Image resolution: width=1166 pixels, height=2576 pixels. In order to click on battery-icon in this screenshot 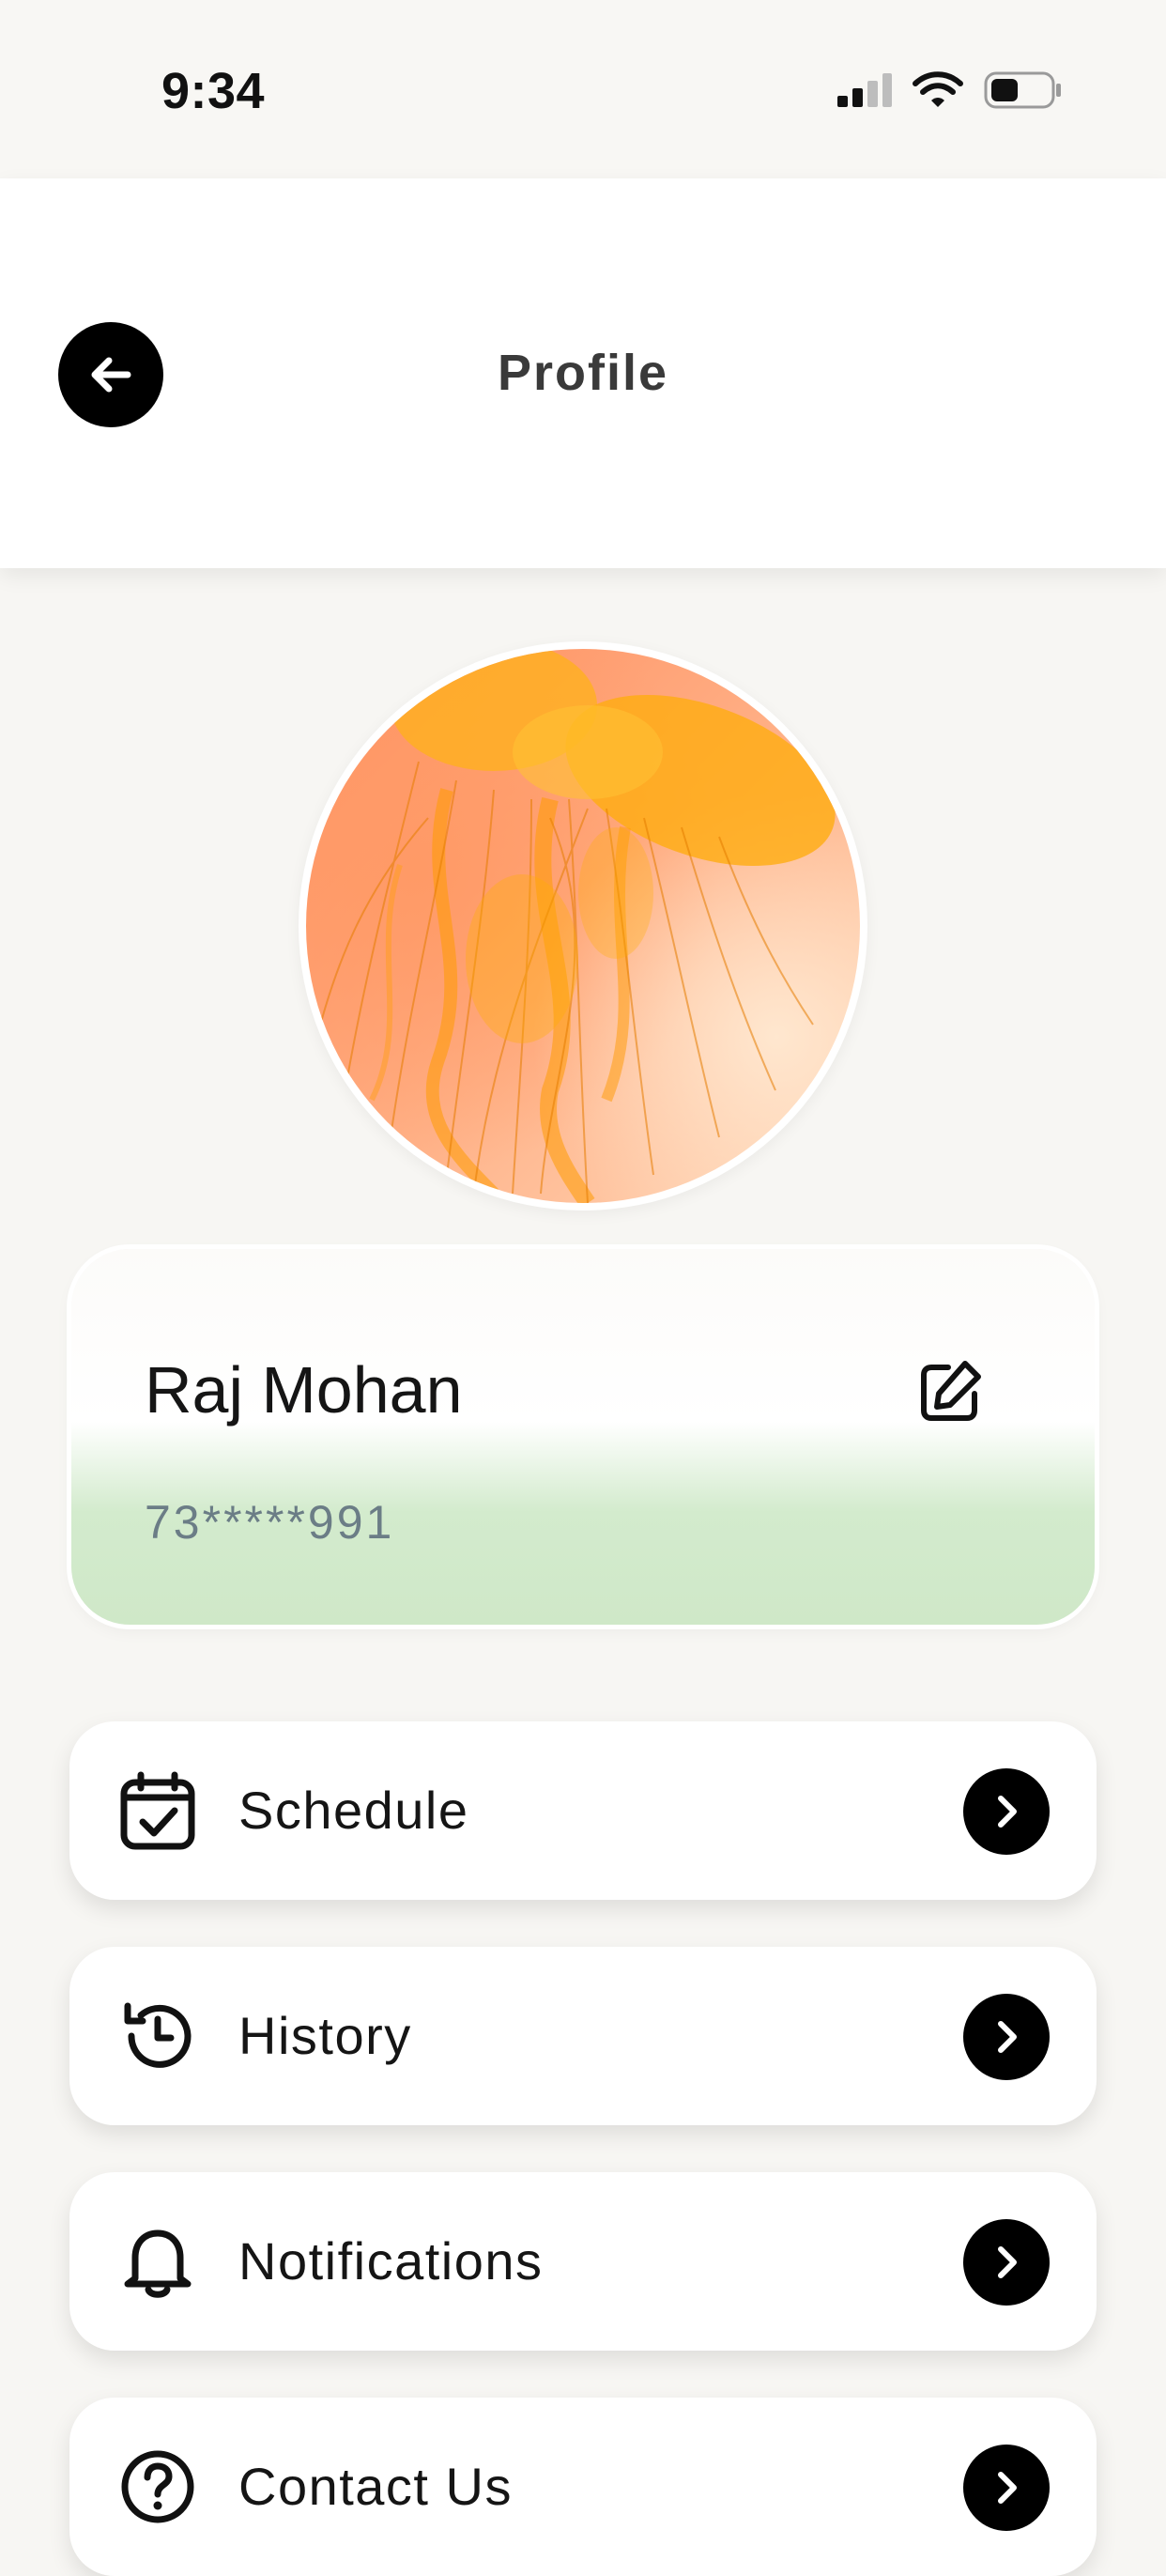, I will do `click(1022, 90)`.